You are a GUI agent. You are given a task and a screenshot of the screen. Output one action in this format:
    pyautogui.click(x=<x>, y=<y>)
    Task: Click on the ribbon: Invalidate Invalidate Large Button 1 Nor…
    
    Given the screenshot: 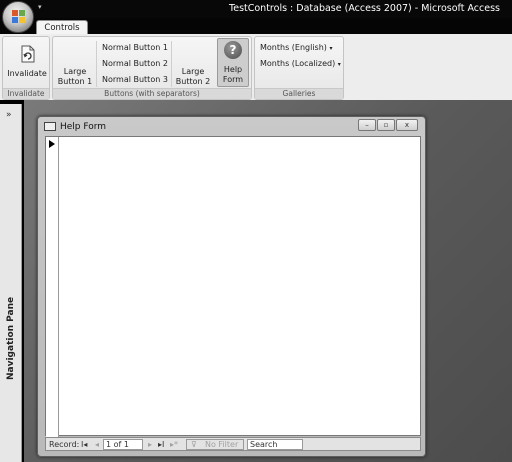 What is the action you would take?
    pyautogui.click(x=256, y=67)
    